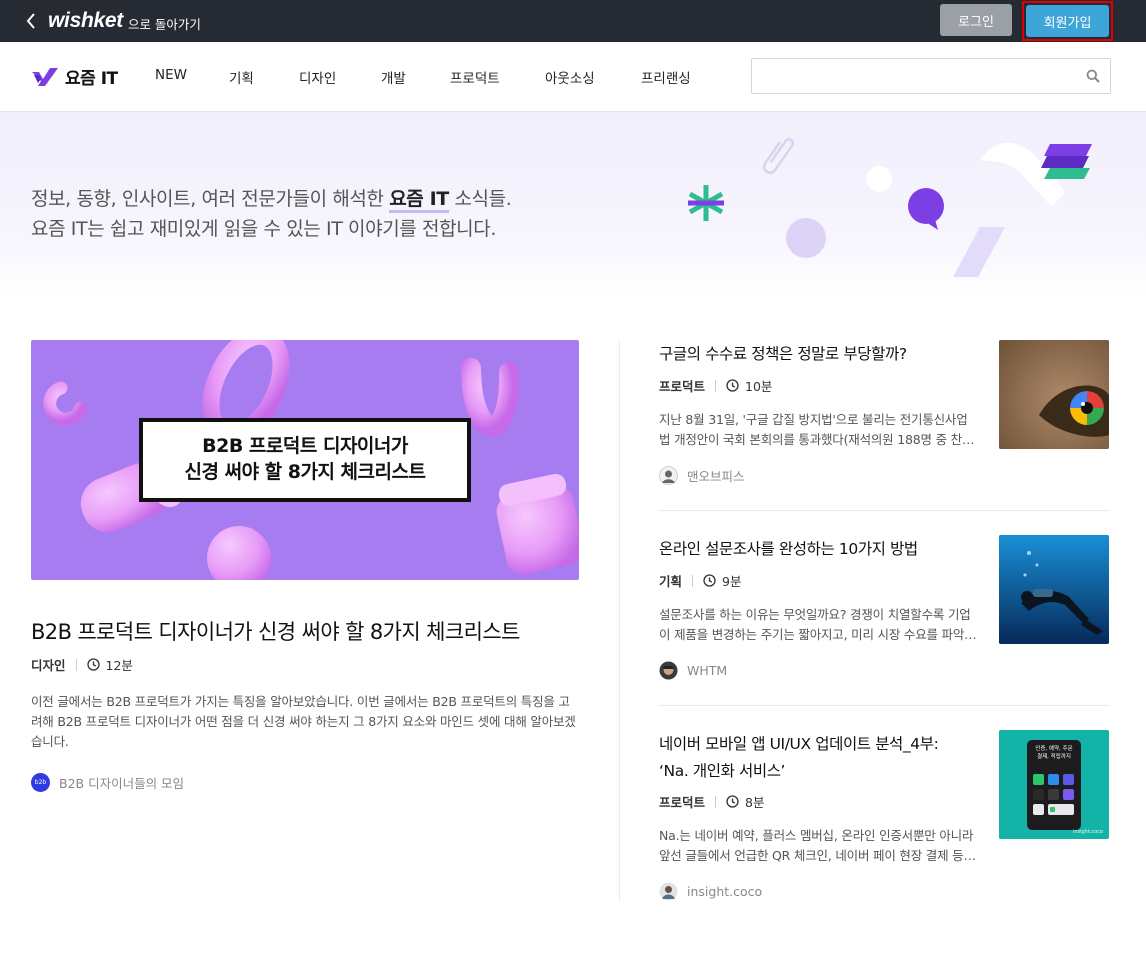 This screenshot has height=963, width=1146. I want to click on article-category: 기획, so click(670, 580).